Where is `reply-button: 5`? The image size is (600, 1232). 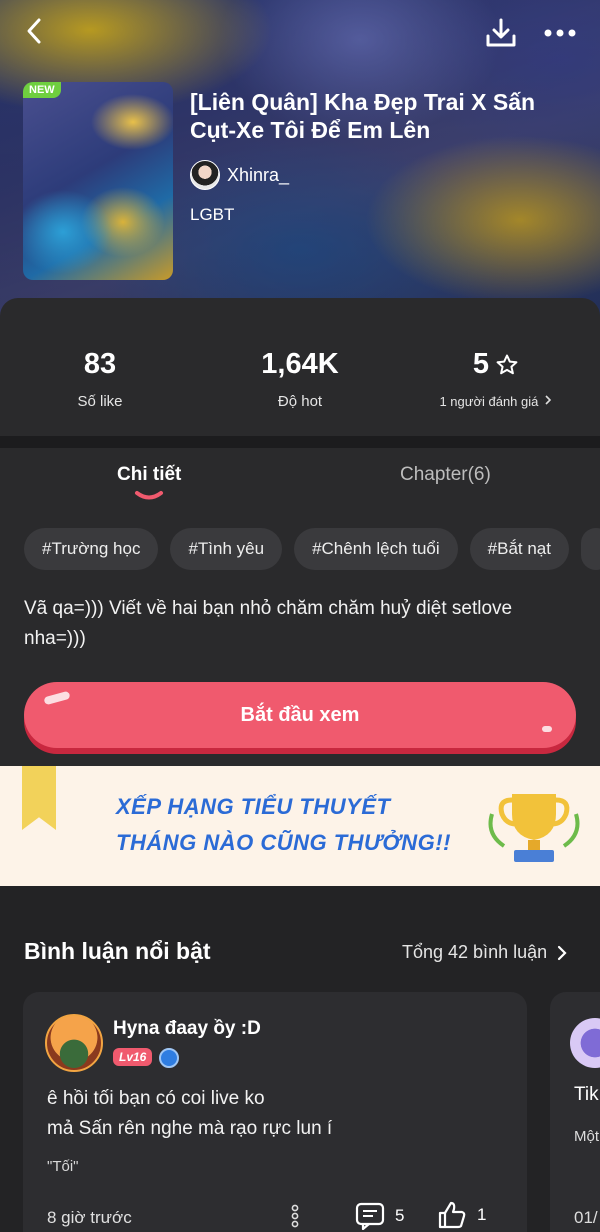 reply-button: 5 is located at coordinates (379, 1216).